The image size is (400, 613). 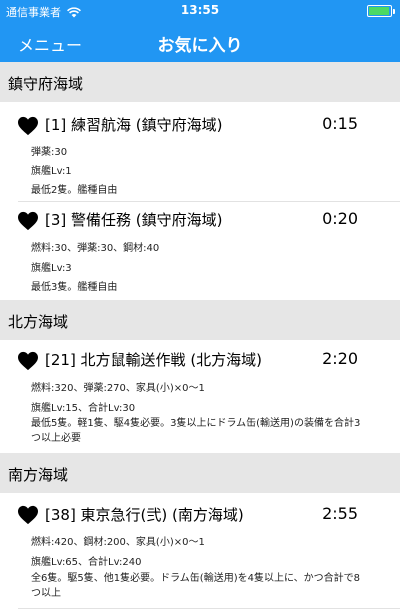 I want to click on status-bar: 通信事業者 13:55, so click(x=200, y=11).